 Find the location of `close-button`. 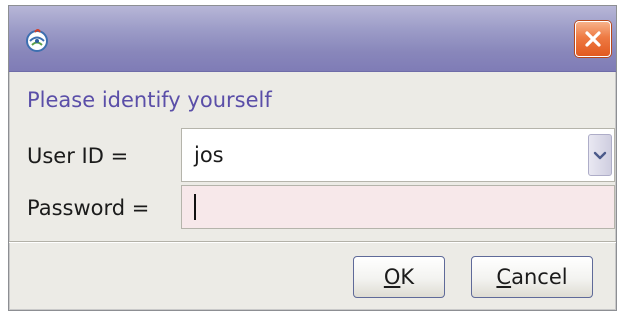

close-button is located at coordinates (593, 39).